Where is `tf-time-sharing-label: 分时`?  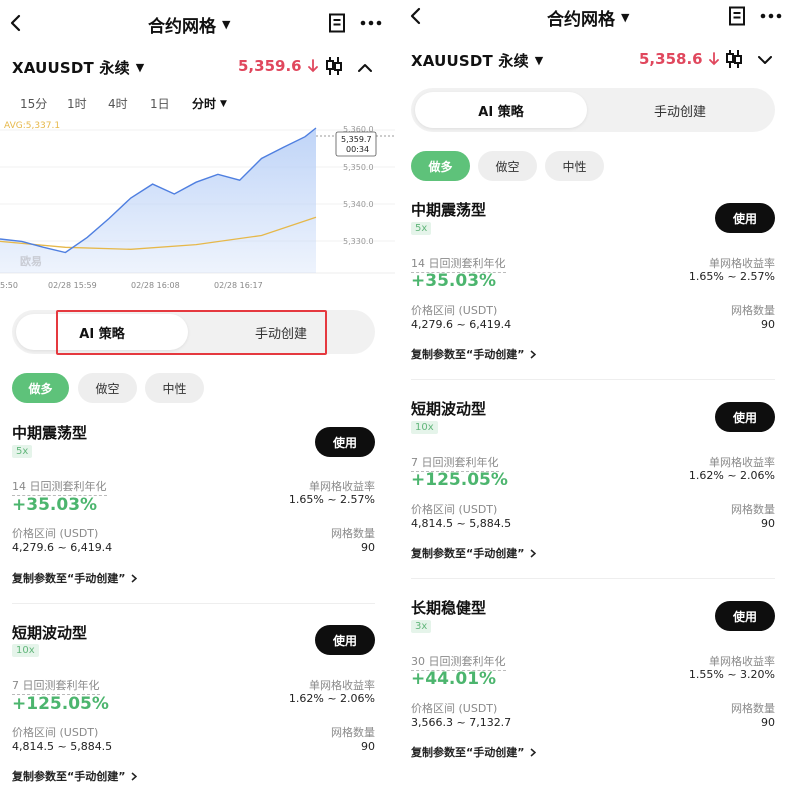 tf-time-sharing-label: 分时 is located at coordinates (204, 104).